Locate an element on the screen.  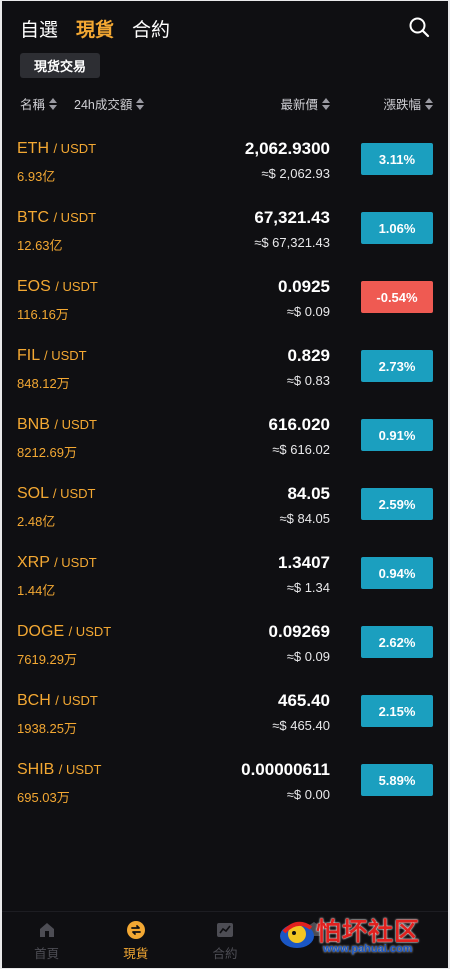
usd-approx: ≈$ 67,321.43 is located at coordinates (292, 242).